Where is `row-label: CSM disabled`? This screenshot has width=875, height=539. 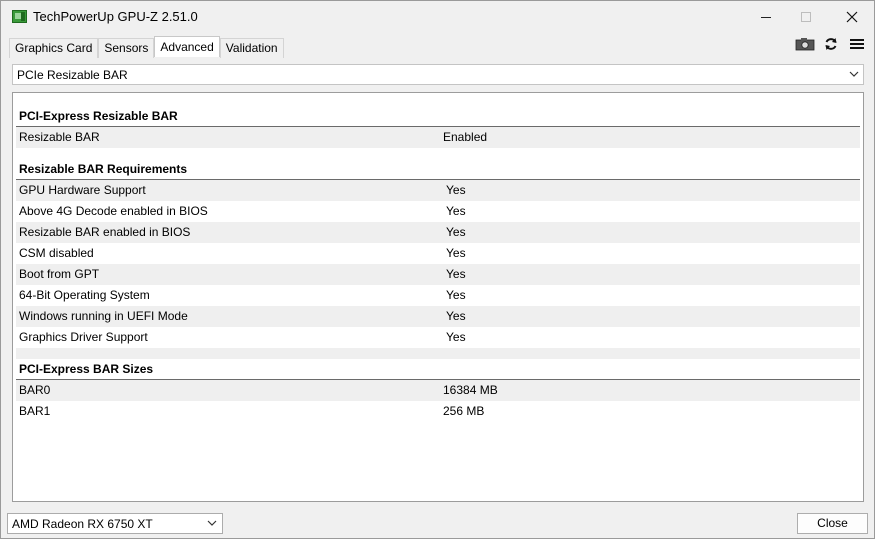 row-label: CSM disabled is located at coordinates (56, 253).